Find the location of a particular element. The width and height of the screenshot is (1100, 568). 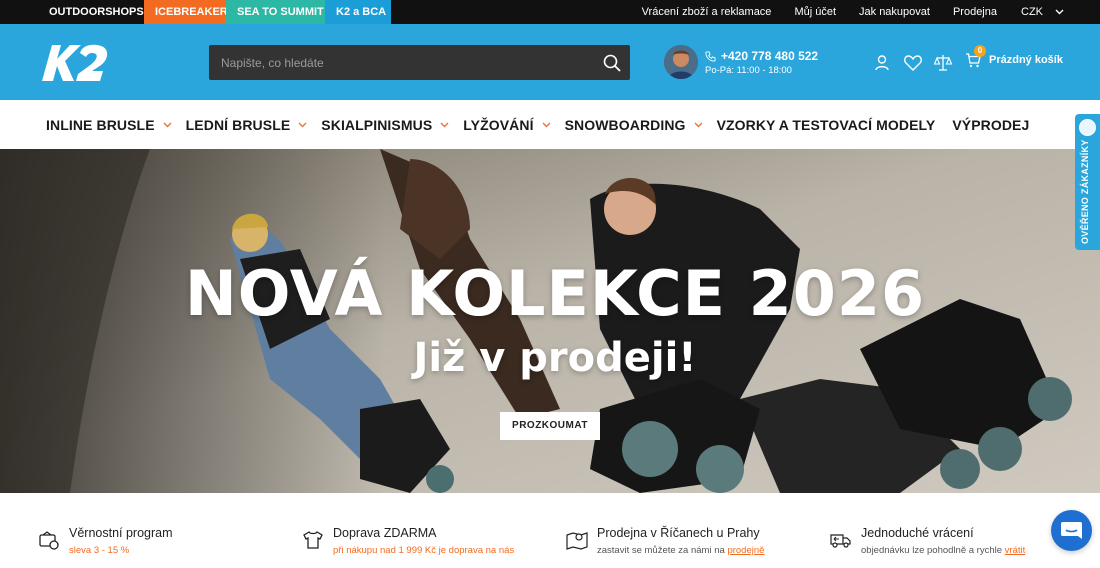

chat-button is located at coordinates (1071, 530).